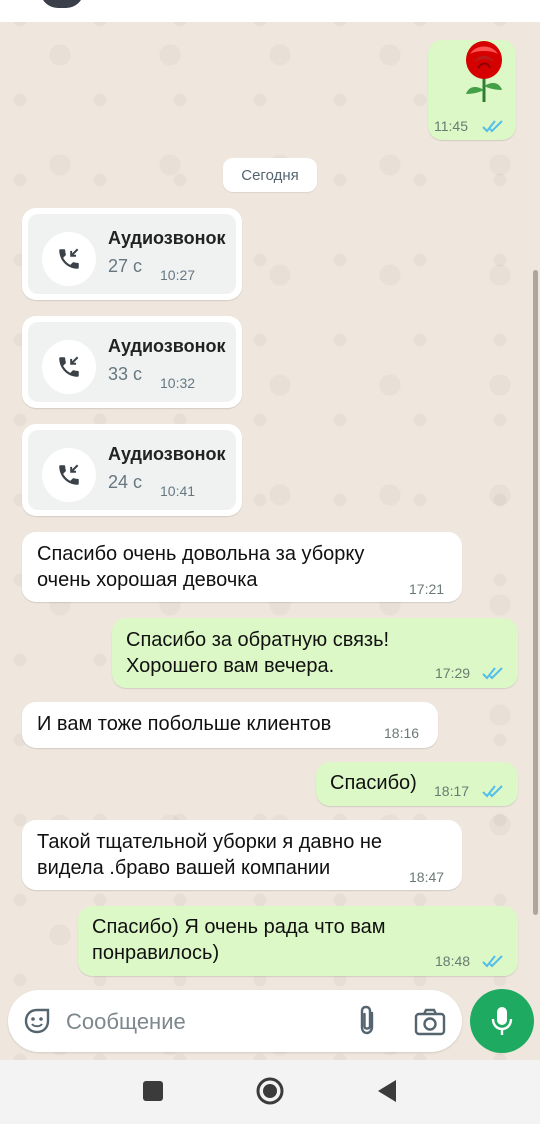  I want to click on date-divider: Сегодня, so click(270, 175).